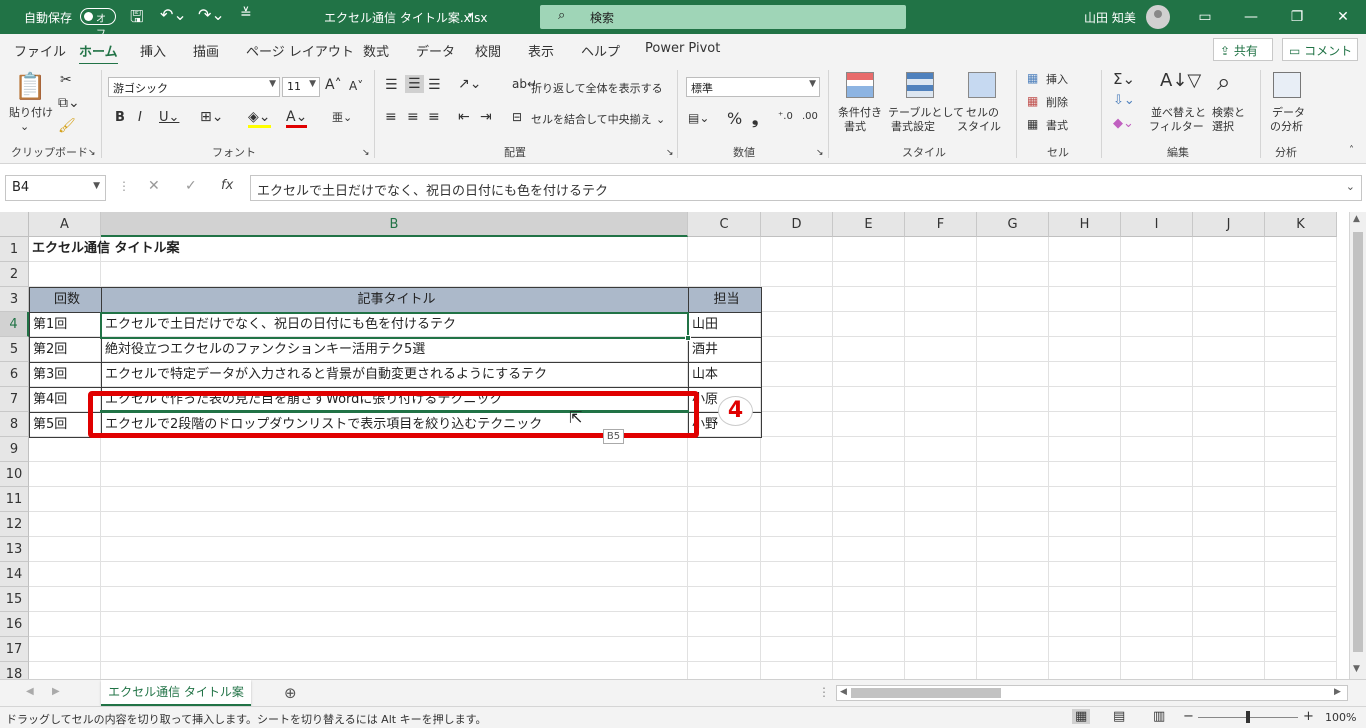  Describe the element at coordinates (725, 375) in the screenshot. I see `table-cell: 山本` at that location.